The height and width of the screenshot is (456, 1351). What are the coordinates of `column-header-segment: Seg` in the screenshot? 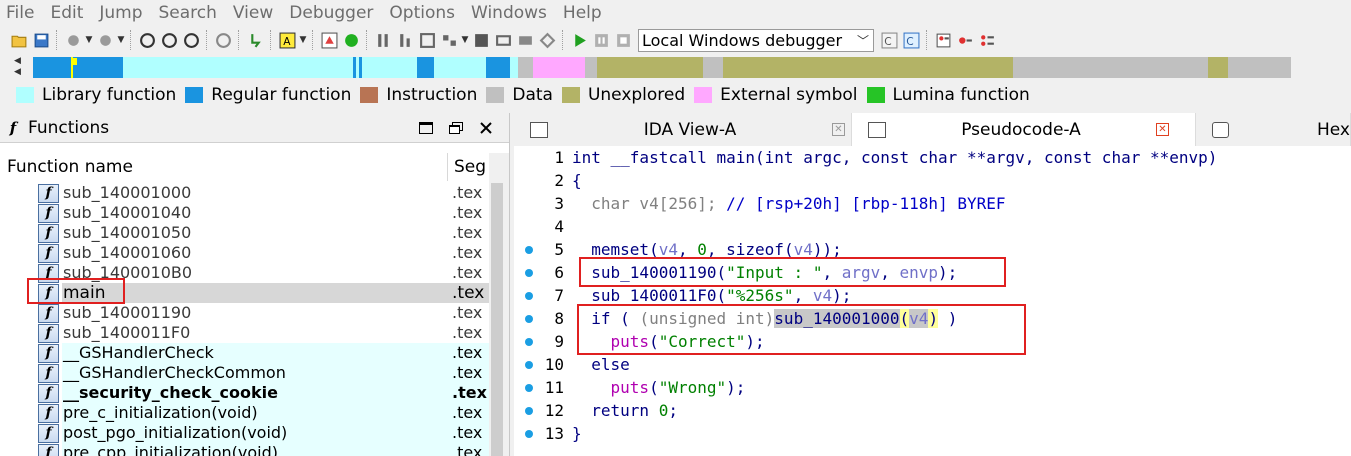 It's located at (467, 167).